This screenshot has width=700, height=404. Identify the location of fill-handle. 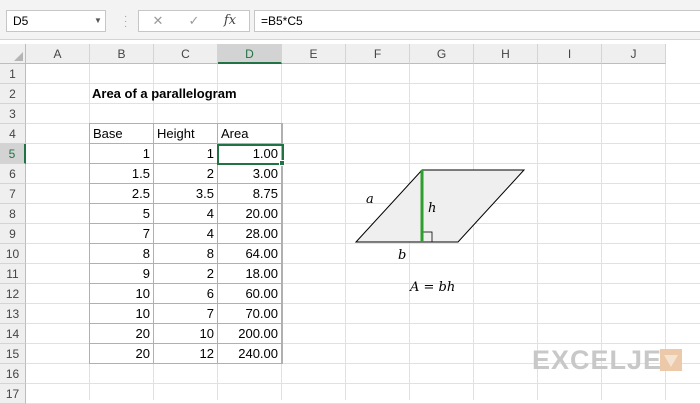
(282, 163).